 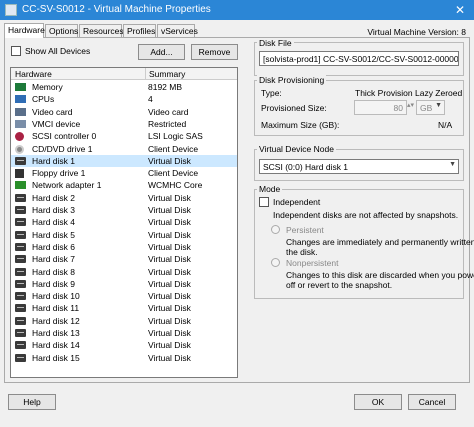 What do you see at coordinates (275, 43) in the screenshot?
I see `disk-file-title: Disk File` at bounding box center [275, 43].